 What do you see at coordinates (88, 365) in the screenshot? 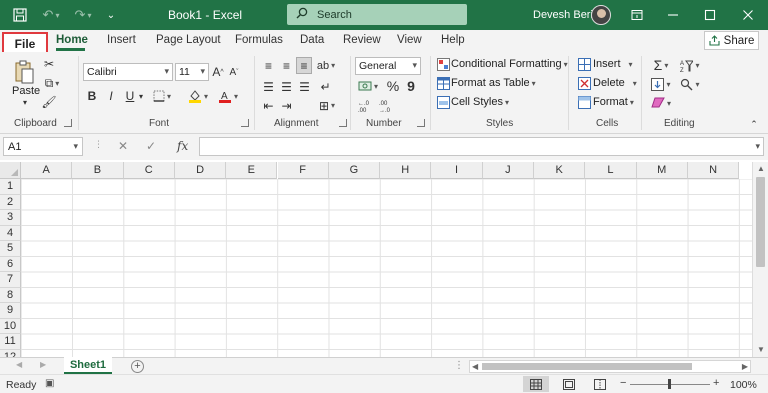
I see `sheet-tab: Sheet1` at bounding box center [88, 365].